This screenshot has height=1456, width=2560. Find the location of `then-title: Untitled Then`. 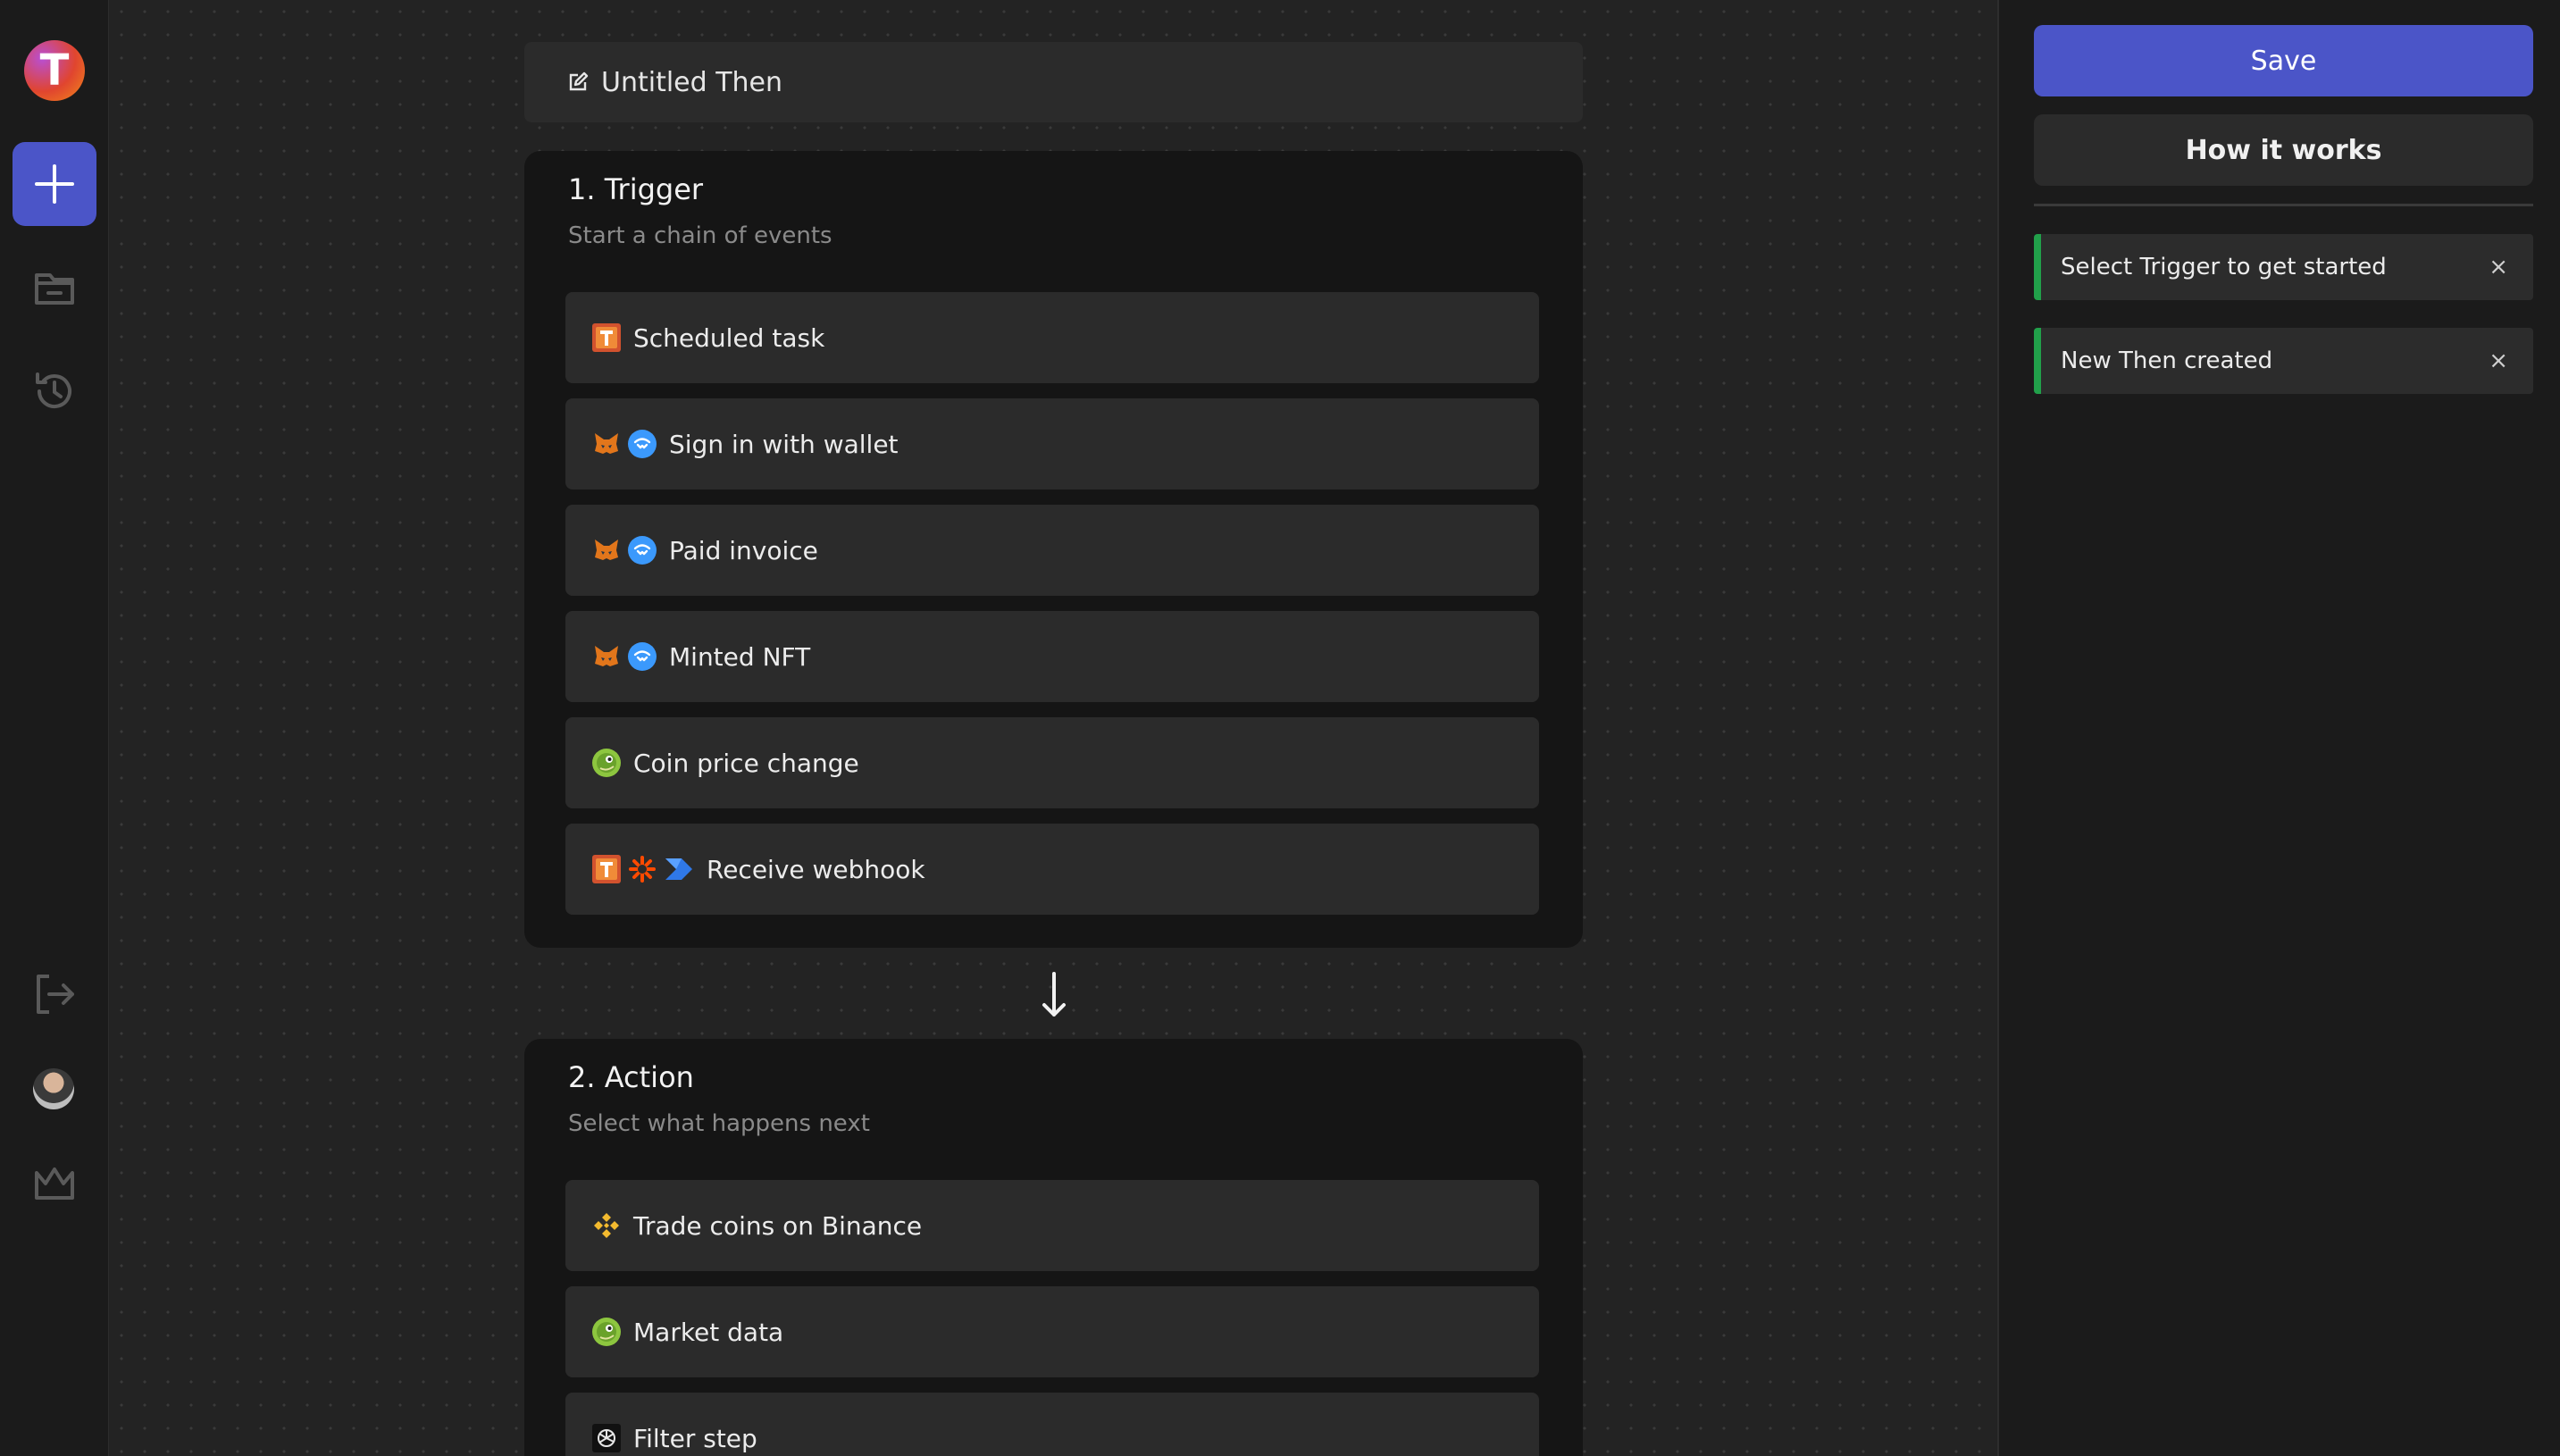

then-title: Untitled Then is located at coordinates (692, 82).